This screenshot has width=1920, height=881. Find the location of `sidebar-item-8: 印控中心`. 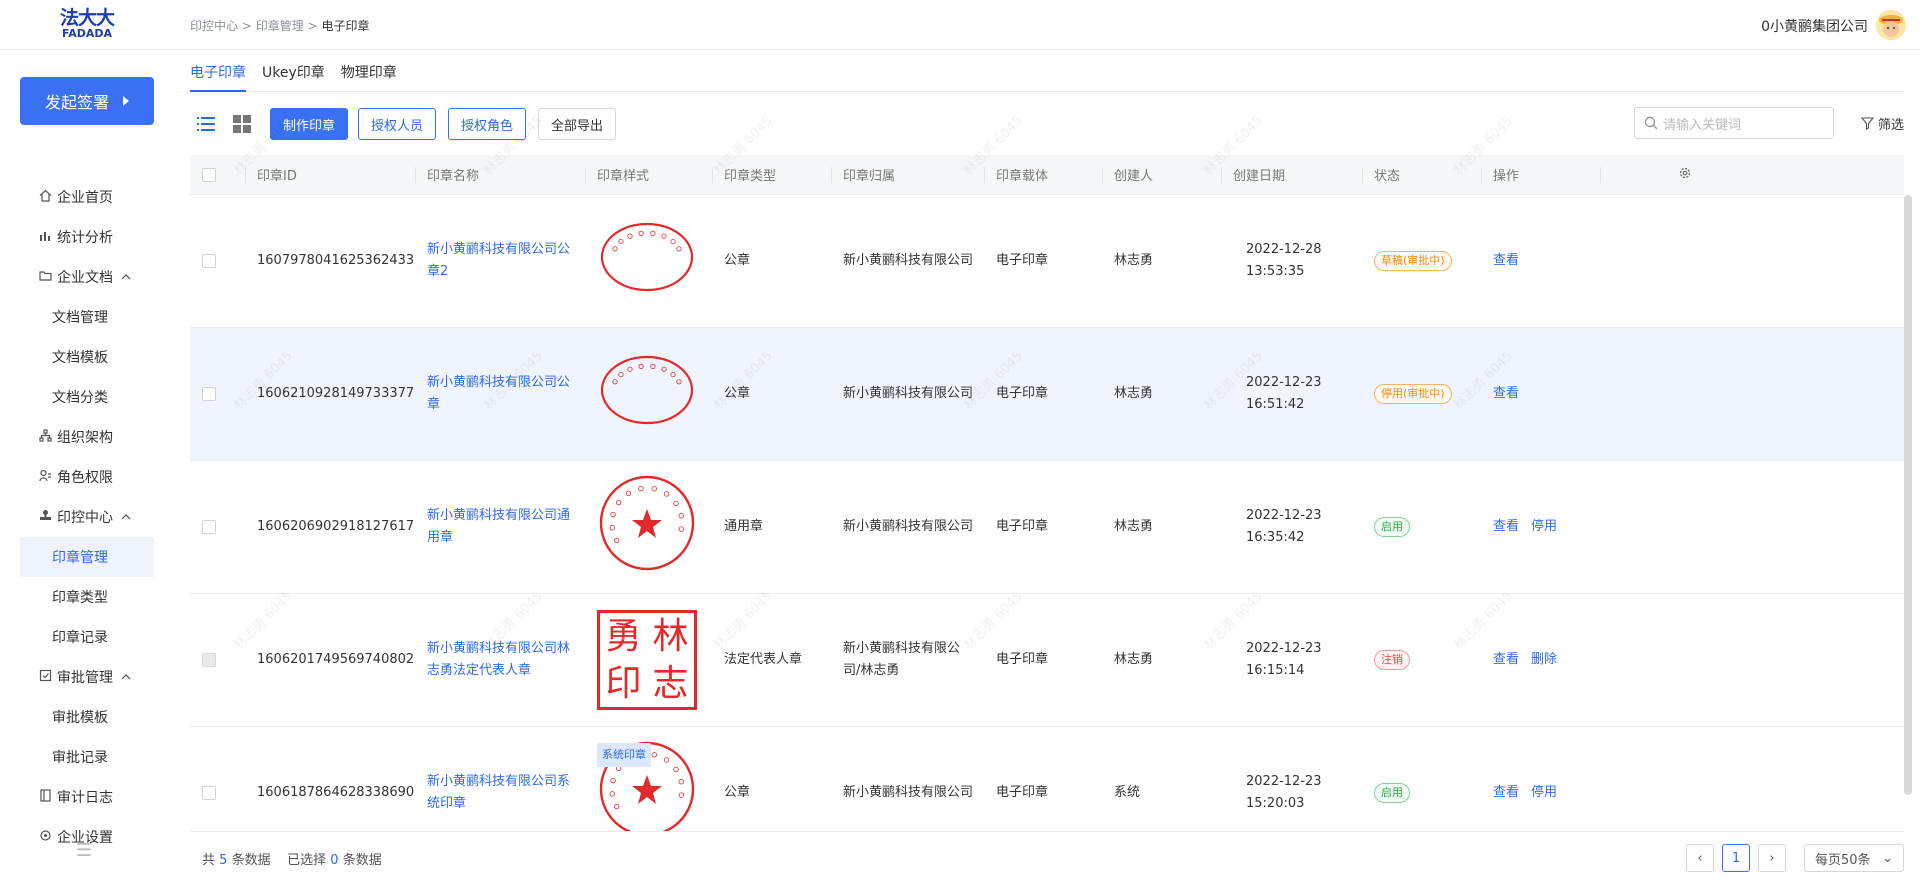

sidebar-item-8: 印控中心 is located at coordinates (87, 517).